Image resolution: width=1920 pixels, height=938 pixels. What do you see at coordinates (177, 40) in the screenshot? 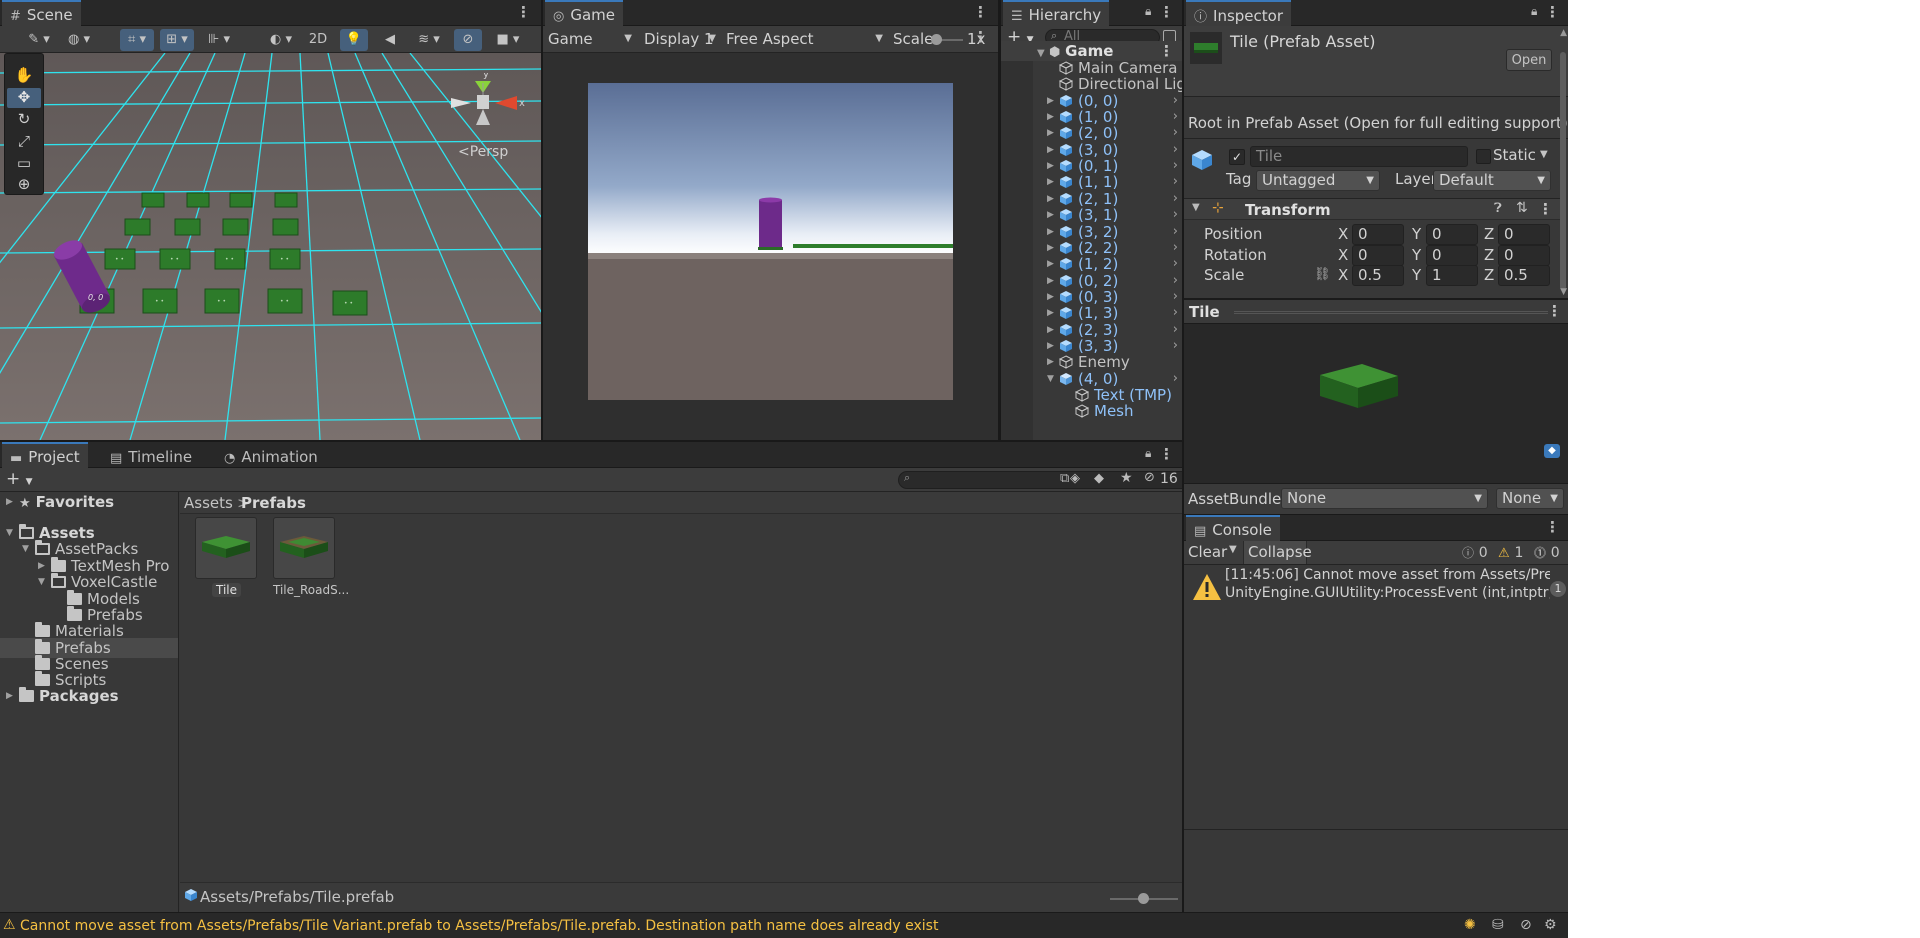
I see `increment-snap-icon: ⊞ ▾` at bounding box center [177, 40].